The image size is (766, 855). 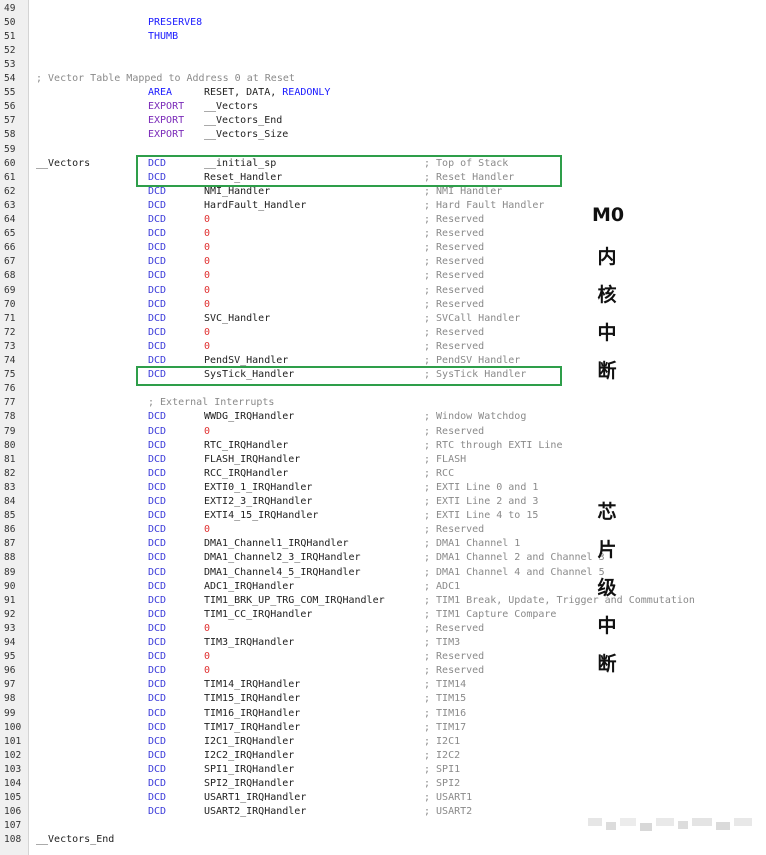 I want to click on code-line: 103 DCD SPI1_IRQHandler ; SPI1, so click(x=383, y=770).